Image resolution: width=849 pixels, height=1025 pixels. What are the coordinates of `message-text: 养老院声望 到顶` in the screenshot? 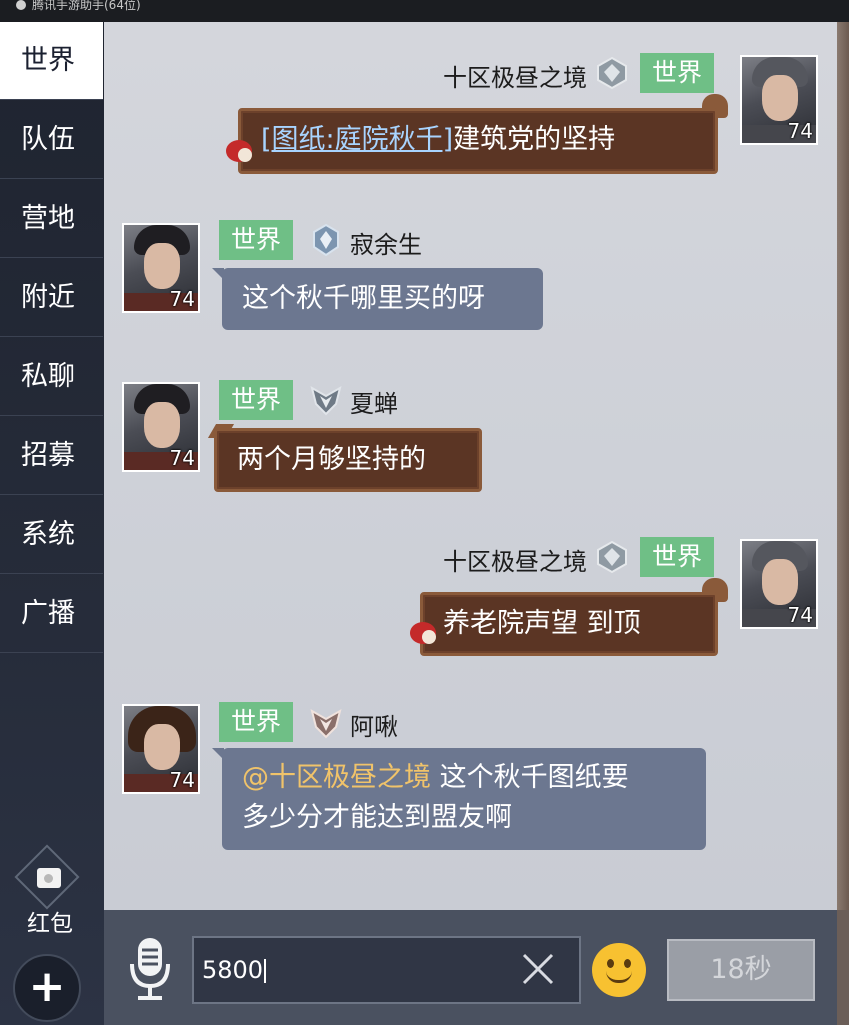 It's located at (542, 623).